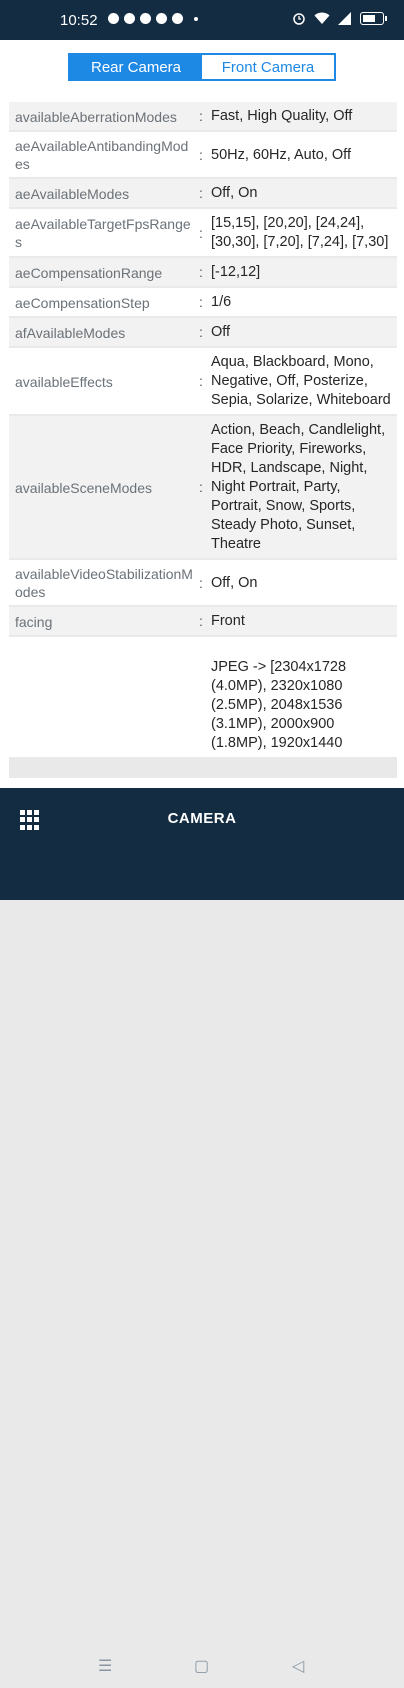  Describe the element at coordinates (129, 18) in the screenshot. I see `messenger-icon` at that location.